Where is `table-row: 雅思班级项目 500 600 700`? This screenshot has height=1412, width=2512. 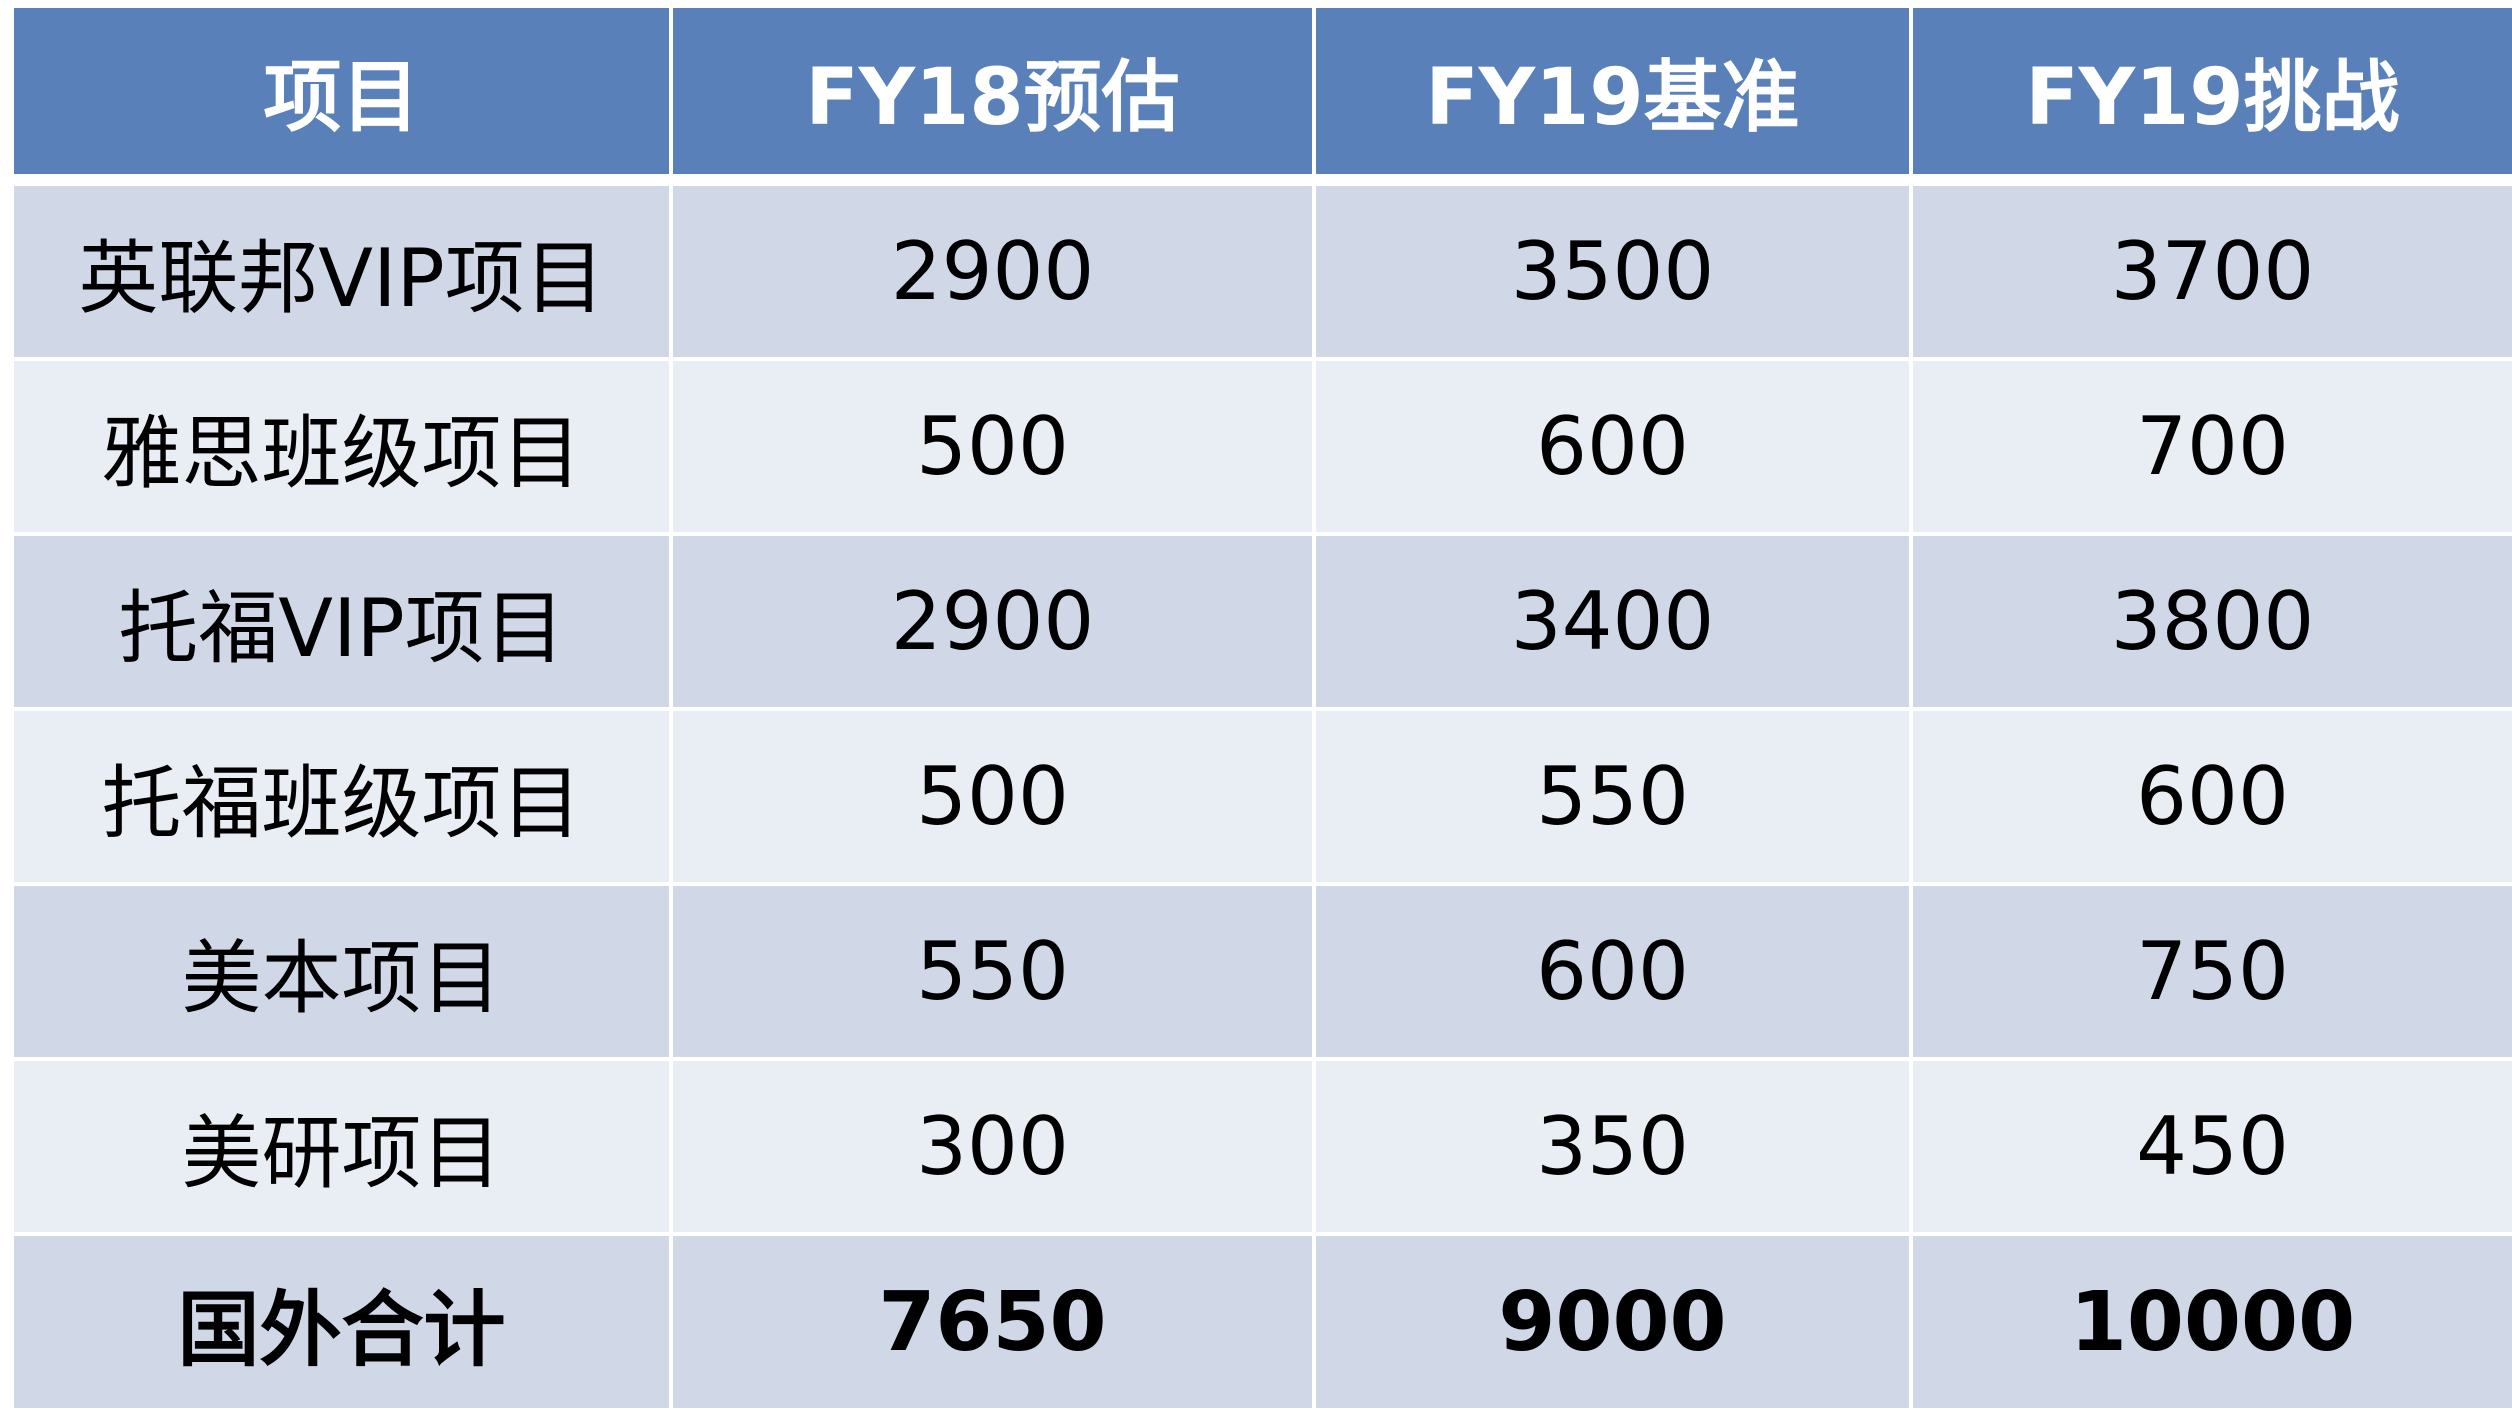
table-row: 雅思班级项目 500 600 700 is located at coordinates (1263, 448).